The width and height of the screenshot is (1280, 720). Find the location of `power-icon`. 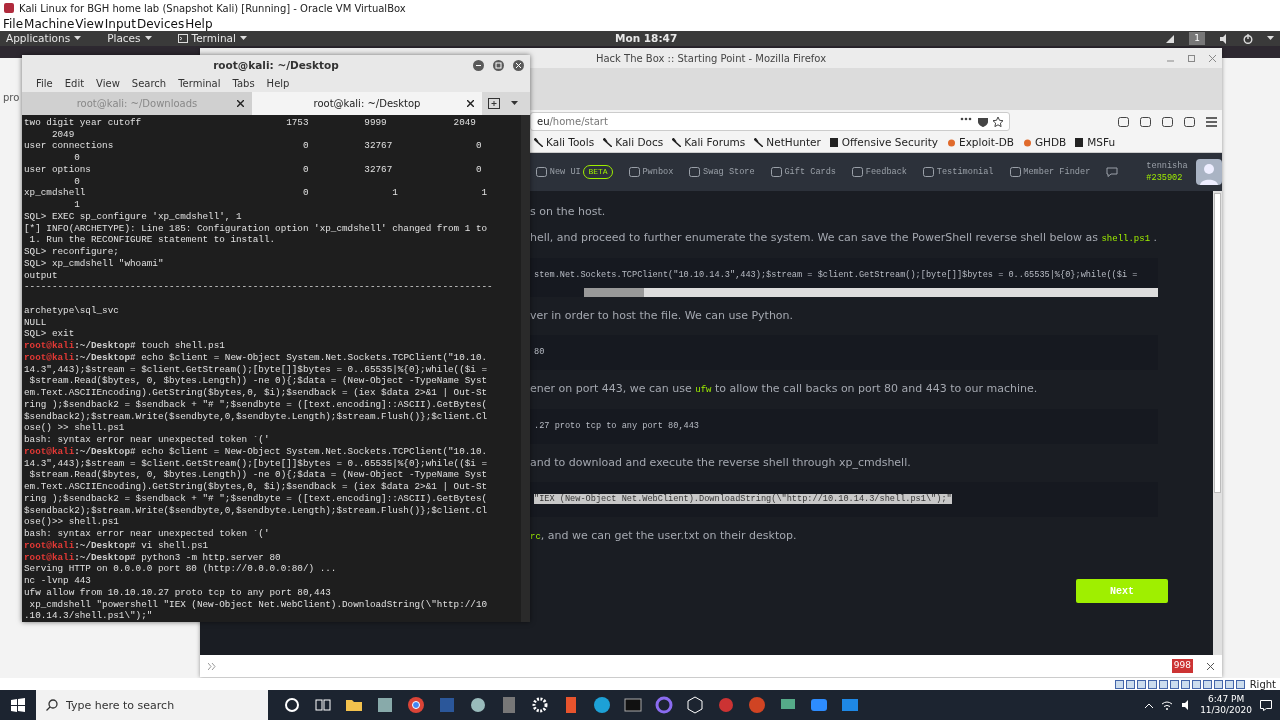

power-icon is located at coordinates (1248, 38).